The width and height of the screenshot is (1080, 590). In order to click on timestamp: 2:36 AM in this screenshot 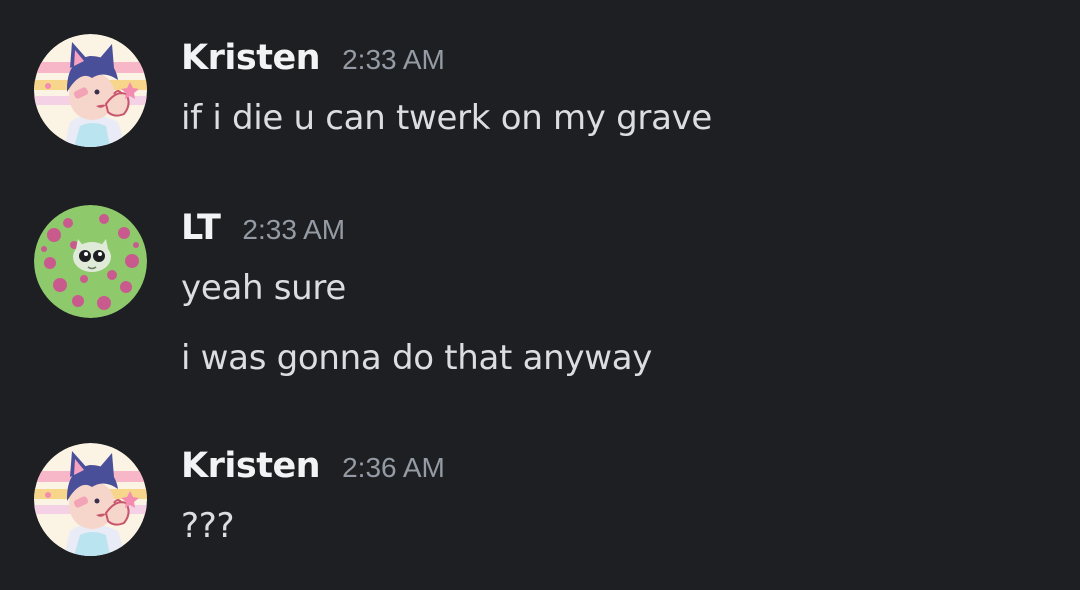, I will do `click(393, 467)`.